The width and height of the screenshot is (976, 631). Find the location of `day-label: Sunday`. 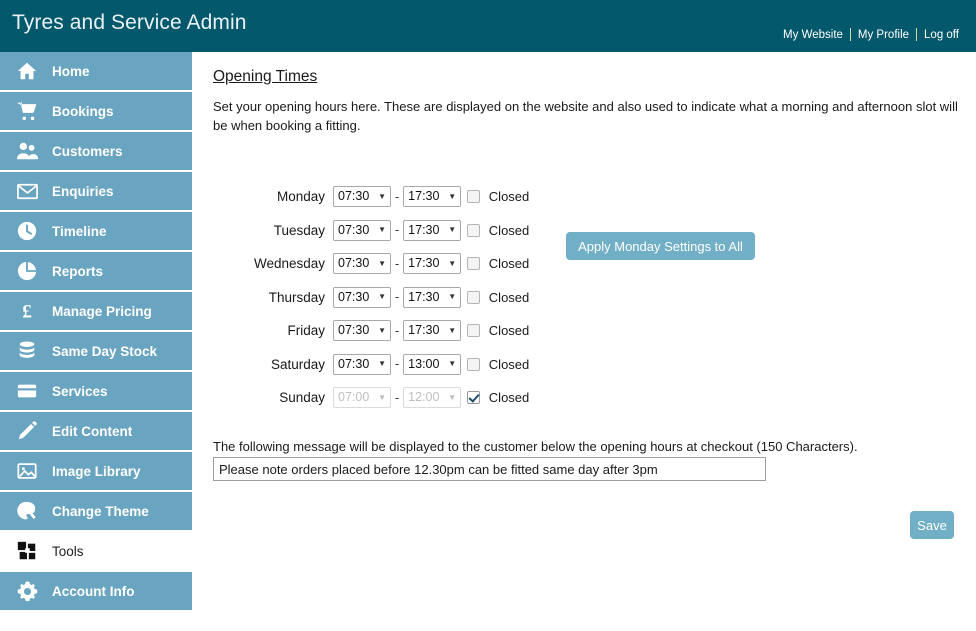

day-label: Sunday is located at coordinates (302, 398).